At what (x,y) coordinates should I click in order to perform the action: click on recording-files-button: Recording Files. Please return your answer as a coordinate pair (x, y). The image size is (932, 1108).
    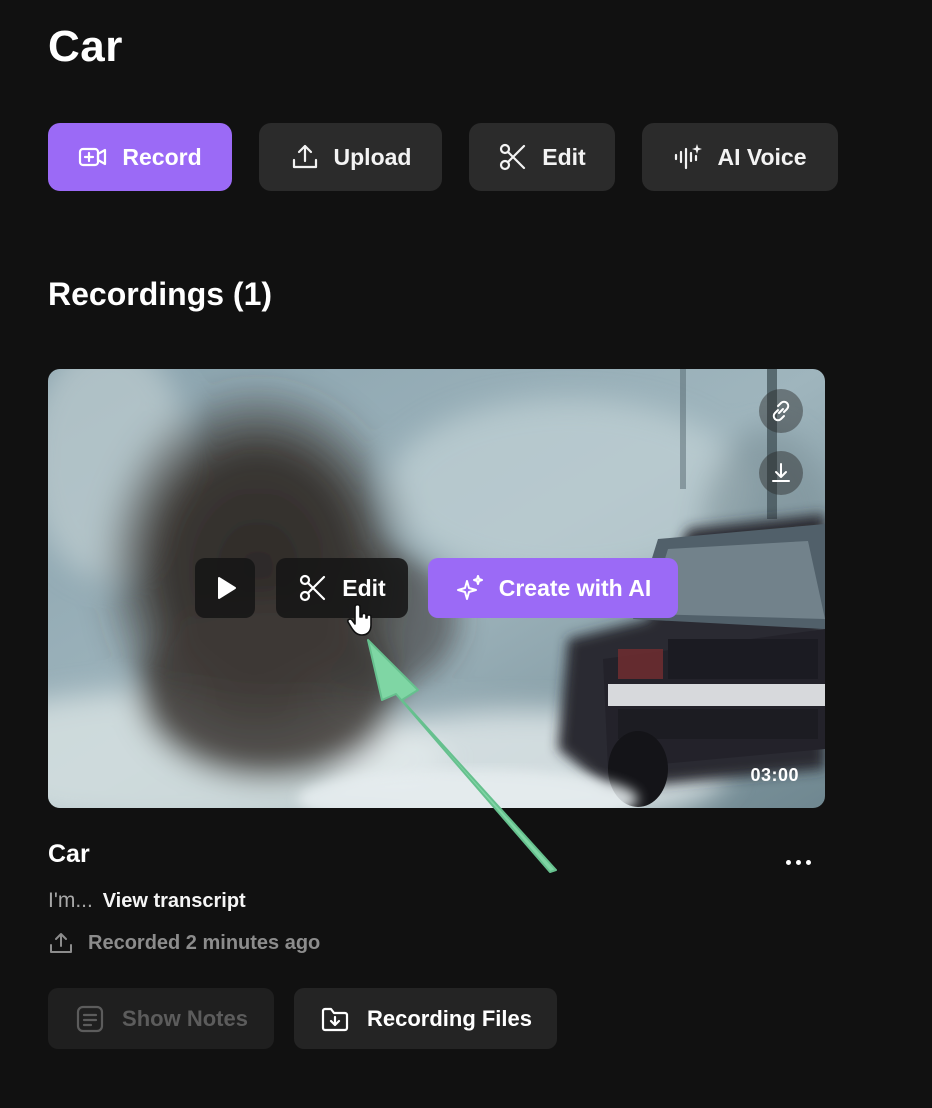
    Looking at the image, I should click on (425, 1018).